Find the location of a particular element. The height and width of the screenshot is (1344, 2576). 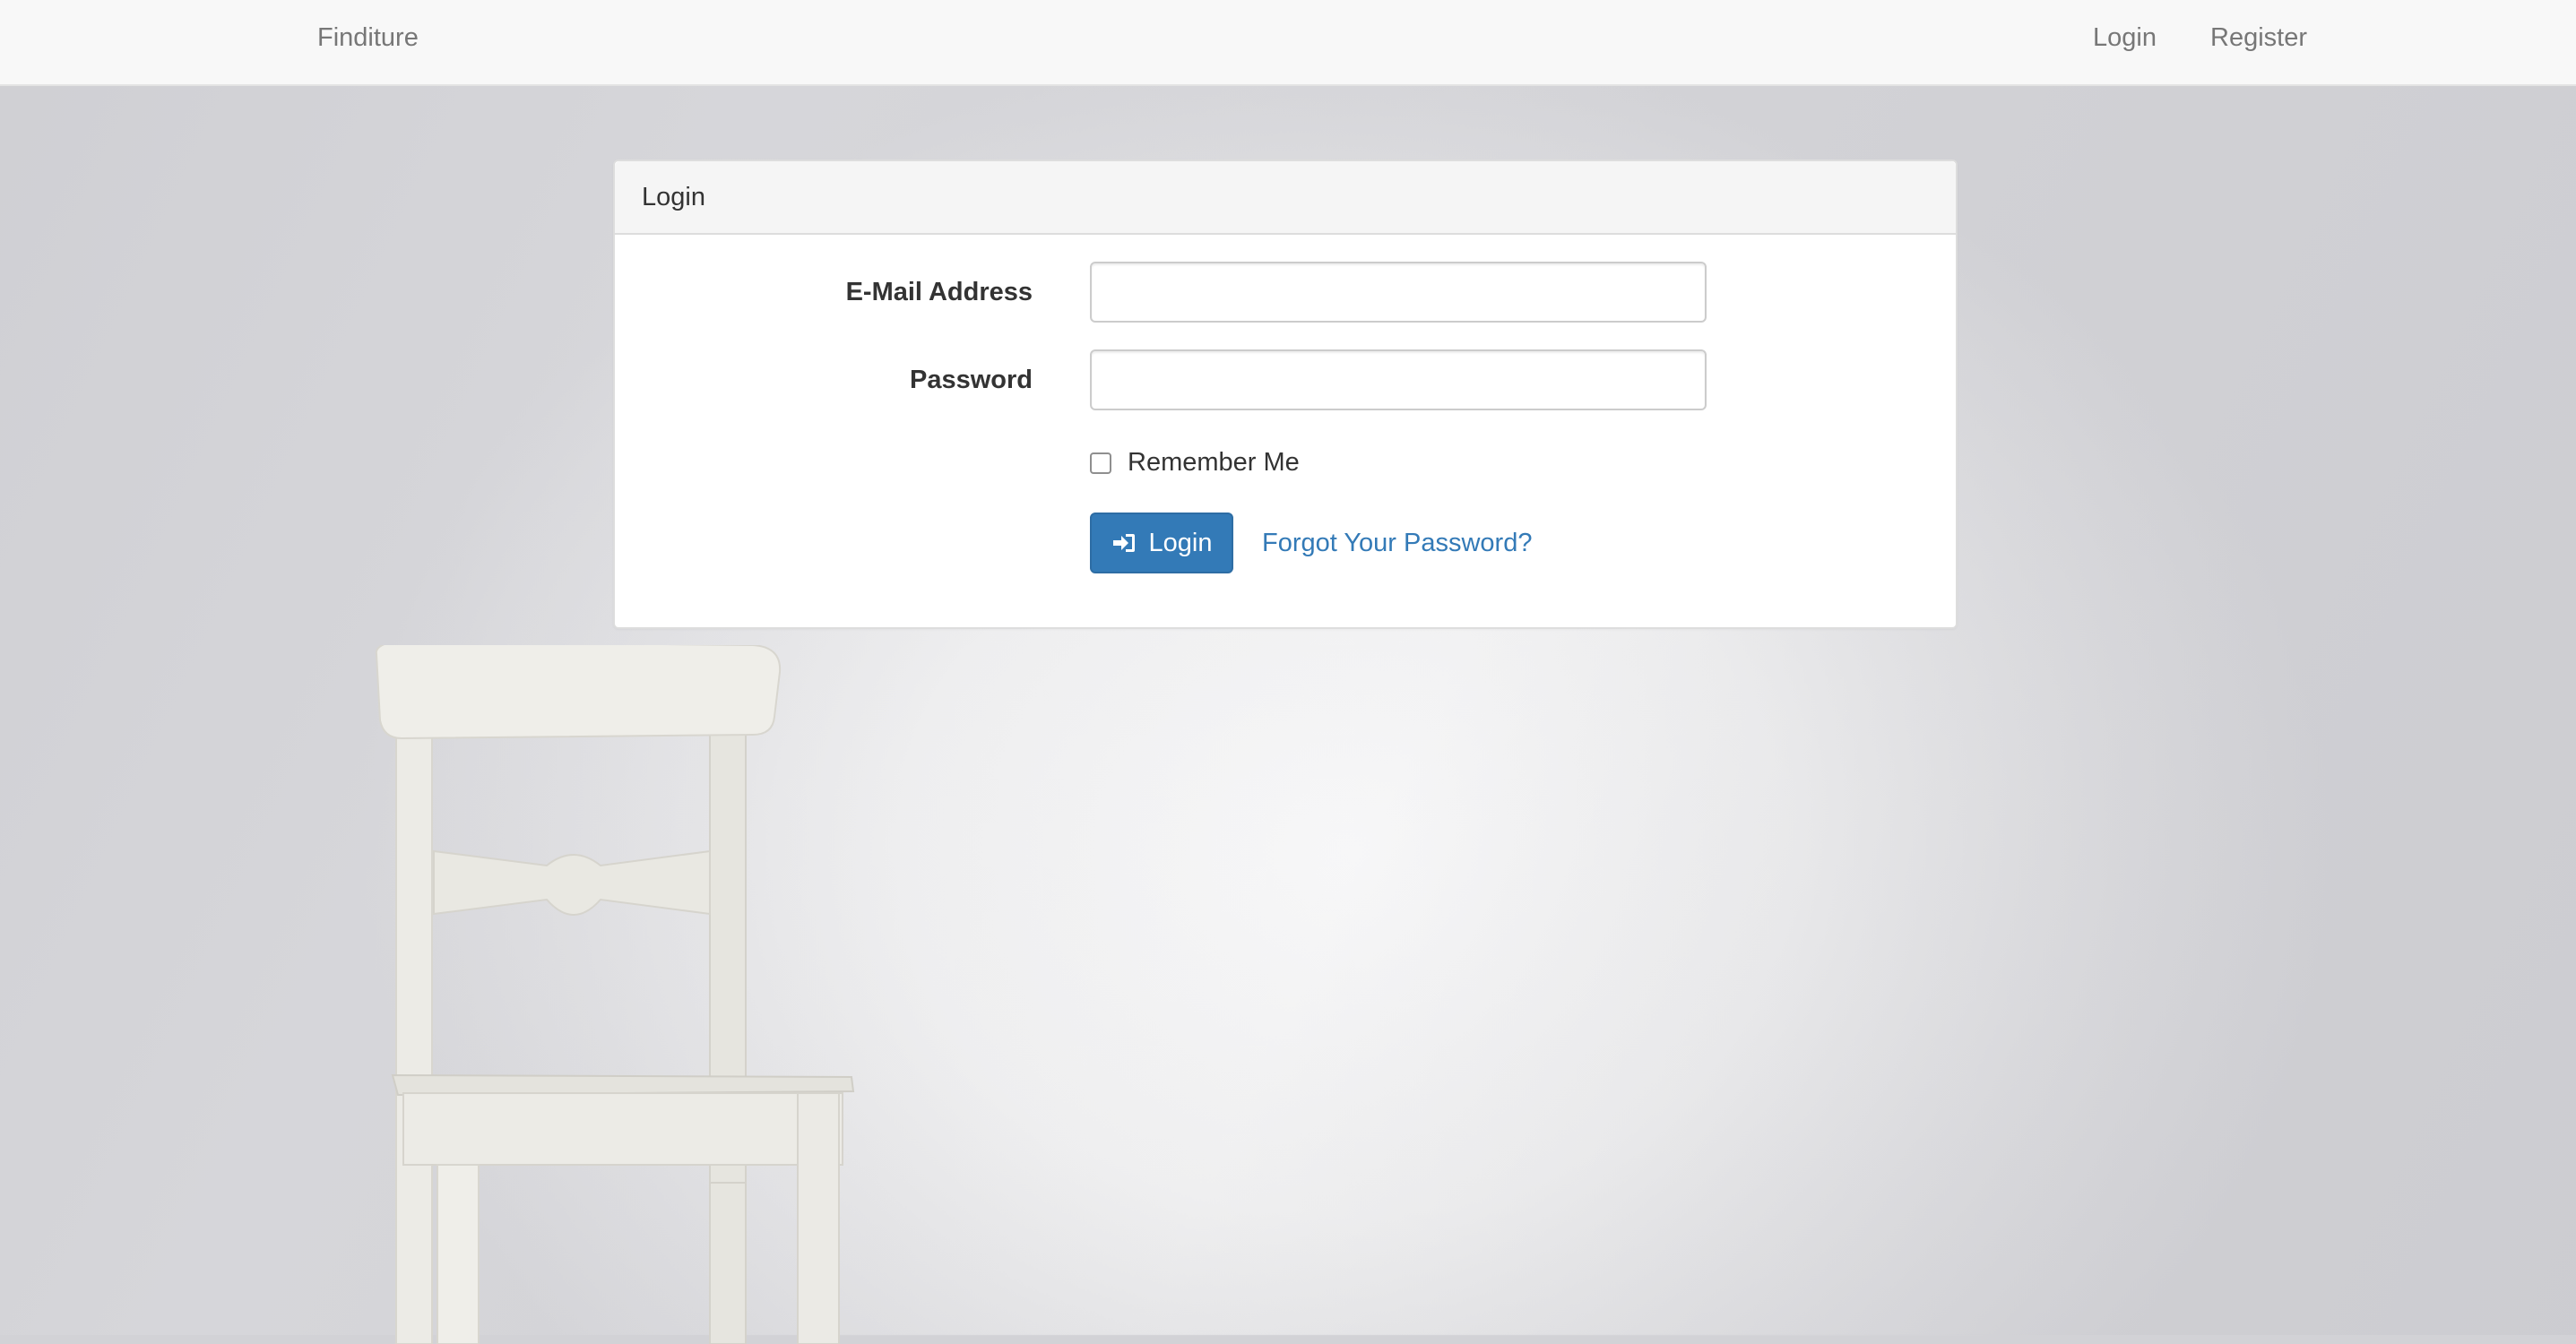

nav-login-link: Login is located at coordinates (2125, 38).